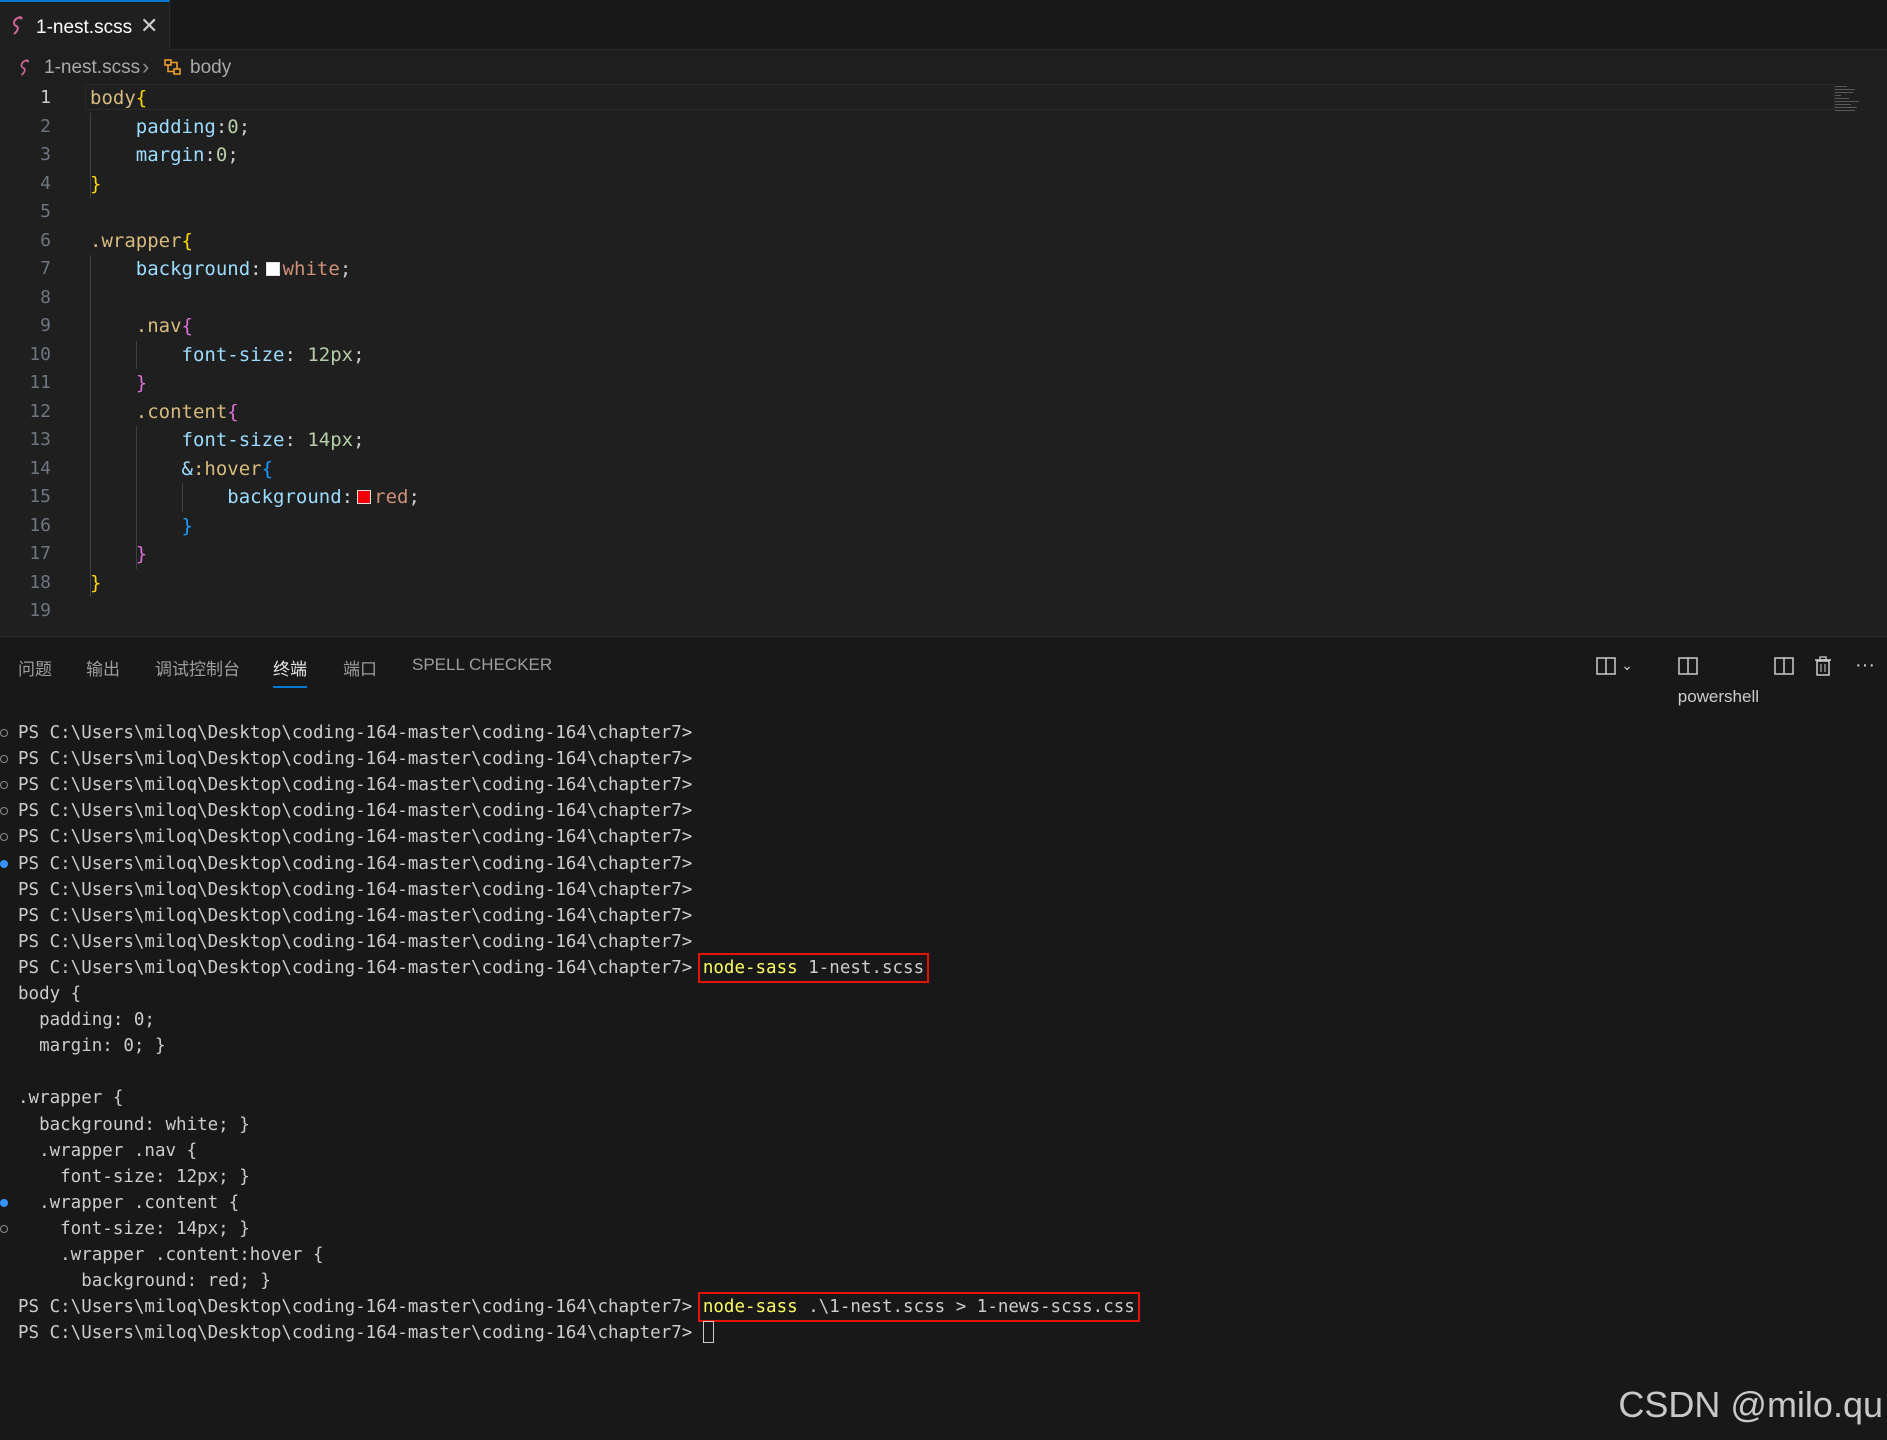 This screenshot has width=1887, height=1440. I want to click on terminal-line: background: white; }, so click(134, 1125).